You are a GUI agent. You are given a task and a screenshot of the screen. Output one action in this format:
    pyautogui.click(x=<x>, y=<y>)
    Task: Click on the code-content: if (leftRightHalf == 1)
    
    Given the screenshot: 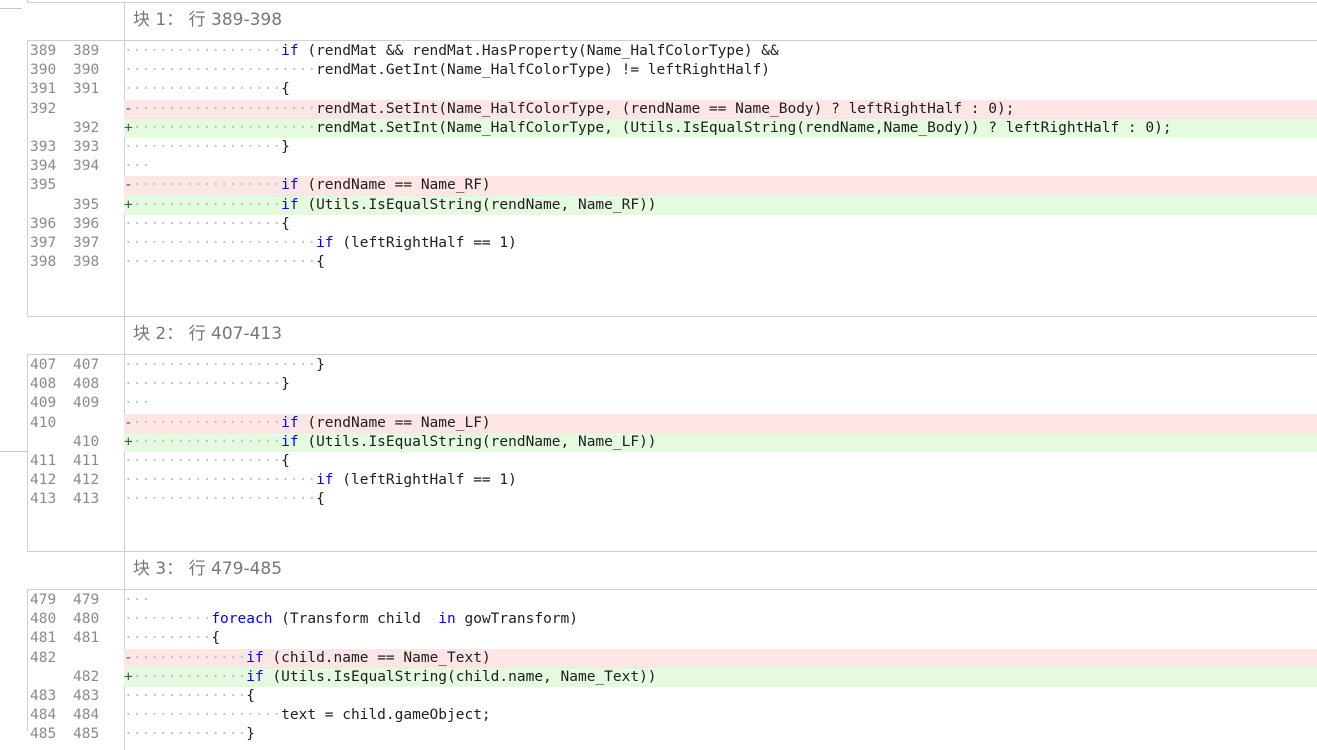 What is the action you would take?
    pyautogui.click(x=416, y=480)
    